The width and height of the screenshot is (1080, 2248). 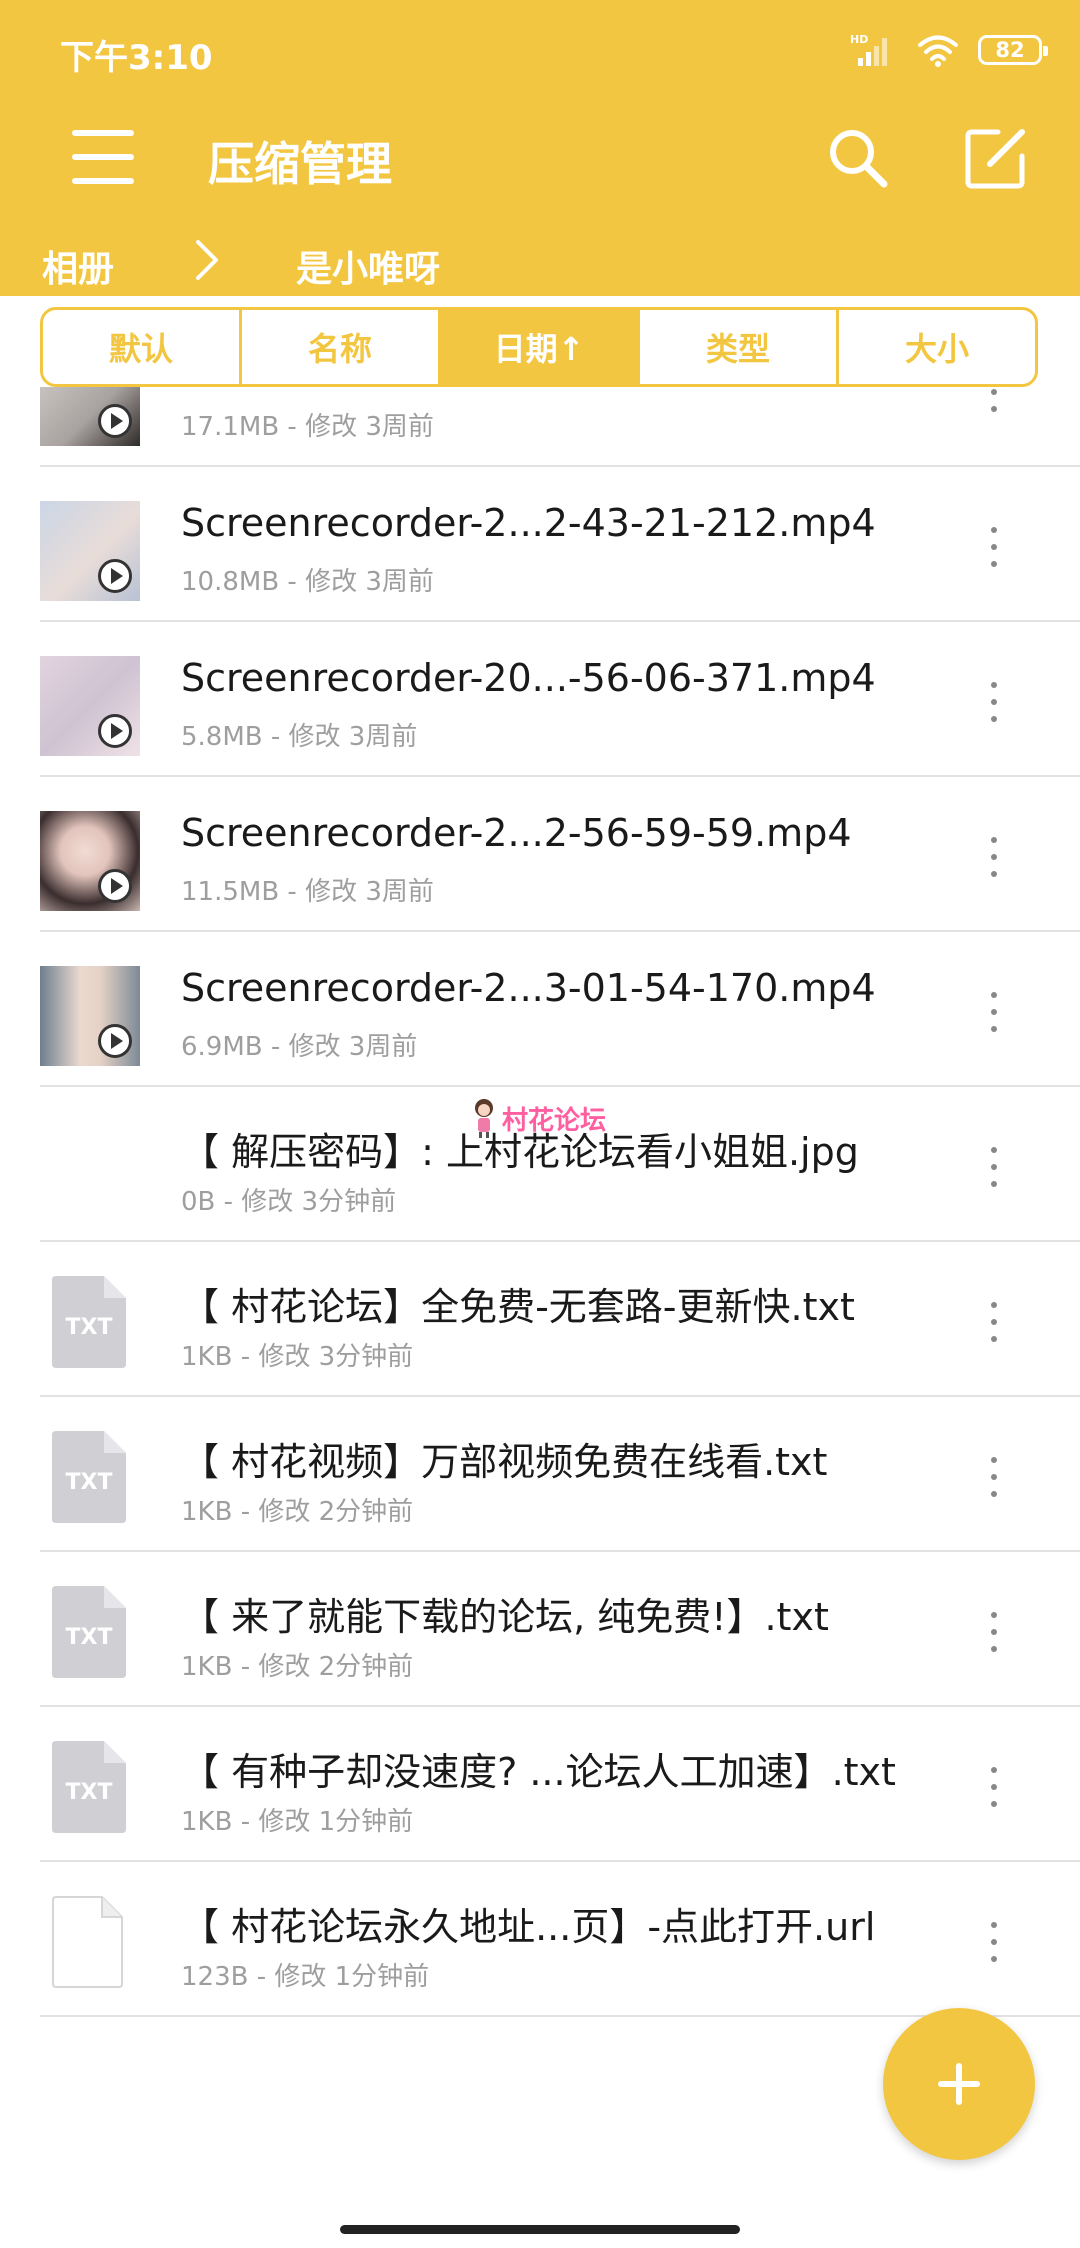 What do you see at coordinates (505, 1617) in the screenshot?
I see `file-name: 【 来了就能下载的论坛, 纯免费!】.txt` at bounding box center [505, 1617].